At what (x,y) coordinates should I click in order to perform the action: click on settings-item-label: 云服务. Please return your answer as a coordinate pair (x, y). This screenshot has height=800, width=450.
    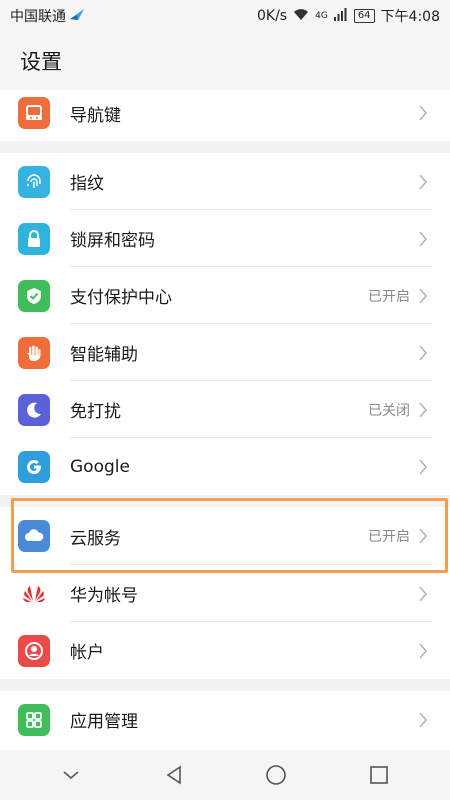
    Looking at the image, I should click on (95, 538).